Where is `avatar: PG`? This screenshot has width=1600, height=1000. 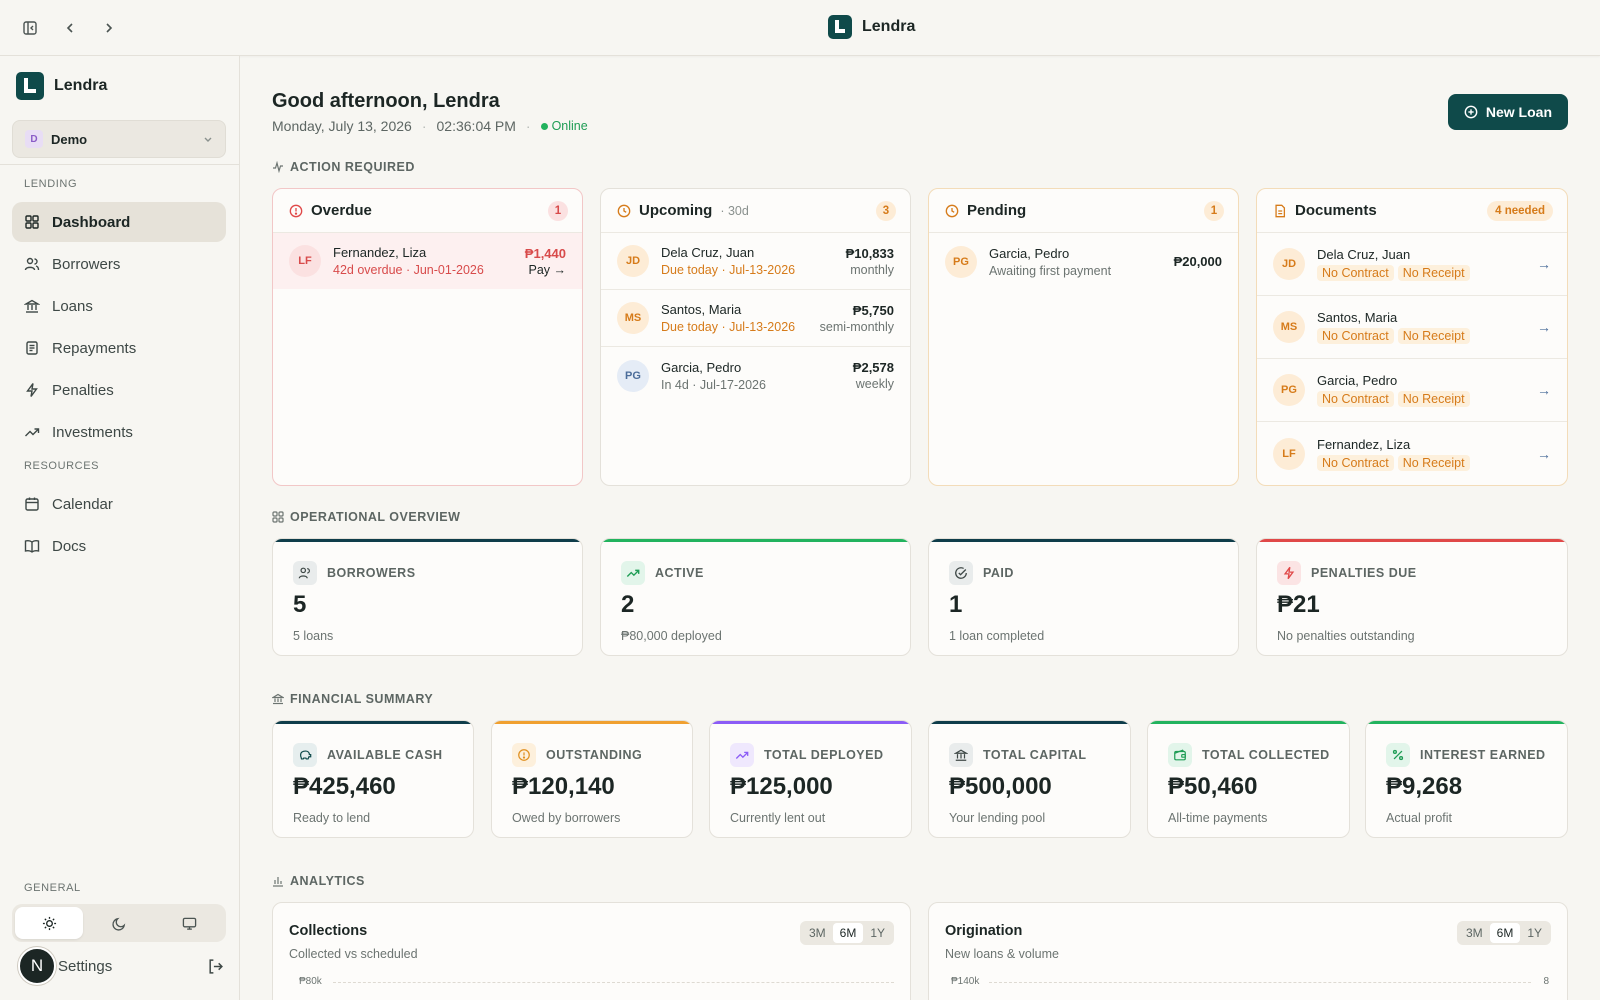
avatar: PG is located at coordinates (1289, 390).